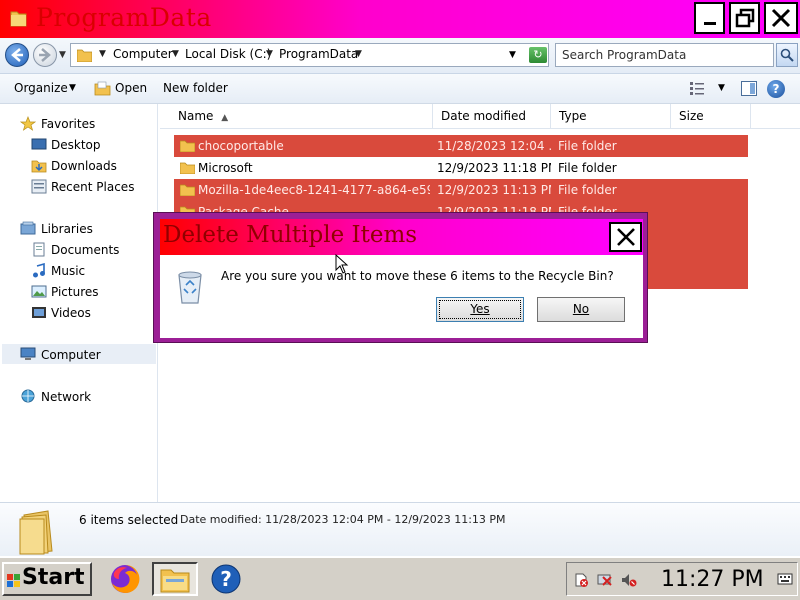 This screenshot has width=800, height=600. I want to click on downloads-icon, so click(39, 166).